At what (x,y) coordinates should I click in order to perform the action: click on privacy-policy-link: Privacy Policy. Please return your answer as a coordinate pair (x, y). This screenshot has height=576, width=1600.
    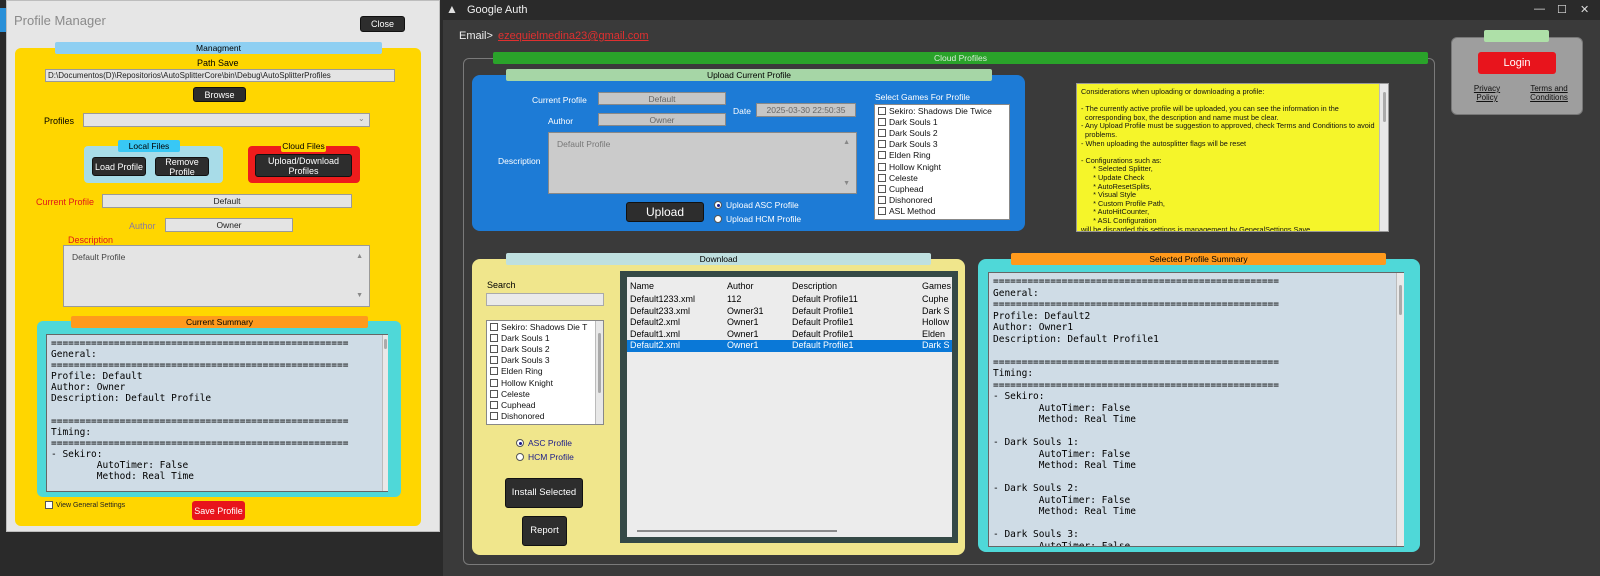
    Looking at the image, I should click on (1487, 93).